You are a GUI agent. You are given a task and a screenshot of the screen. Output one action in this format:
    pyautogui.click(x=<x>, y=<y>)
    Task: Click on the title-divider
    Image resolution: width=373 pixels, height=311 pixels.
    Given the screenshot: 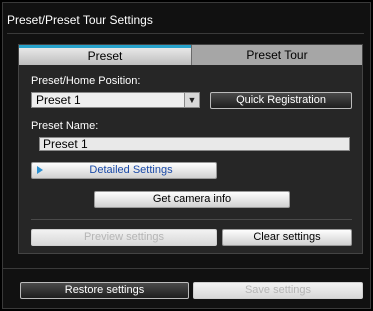 What is the action you would take?
    pyautogui.click(x=185, y=33)
    